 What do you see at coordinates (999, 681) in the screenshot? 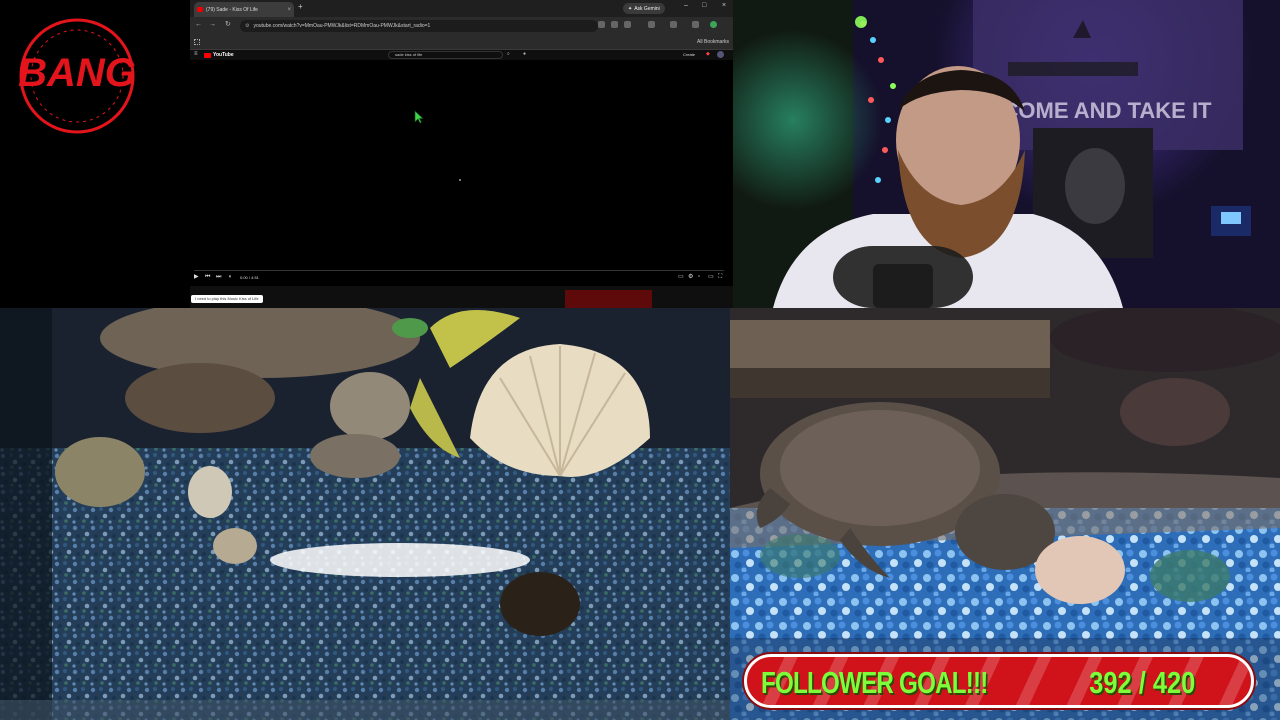
I see `follower-goal-bar: FOLLOWER GOAL!!! 392 / 420` at bounding box center [999, 681].